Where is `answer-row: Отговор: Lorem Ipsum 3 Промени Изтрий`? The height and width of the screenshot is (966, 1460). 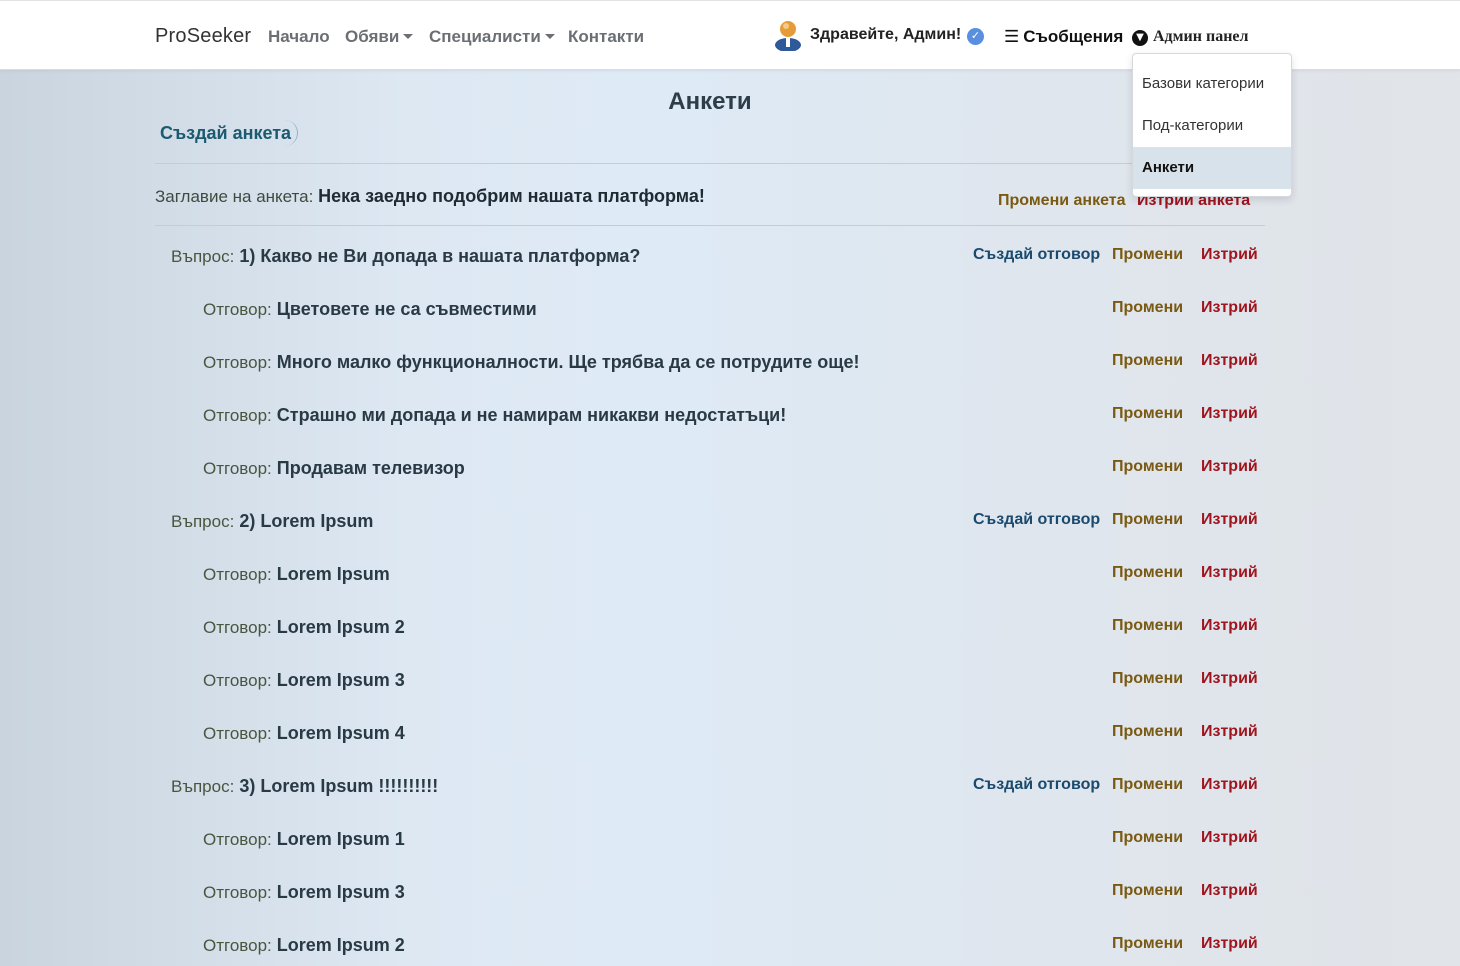 answer-row: Отговор: Lorem Ipsum 3 Промени Изтрий is located at coordinates (730, 685).